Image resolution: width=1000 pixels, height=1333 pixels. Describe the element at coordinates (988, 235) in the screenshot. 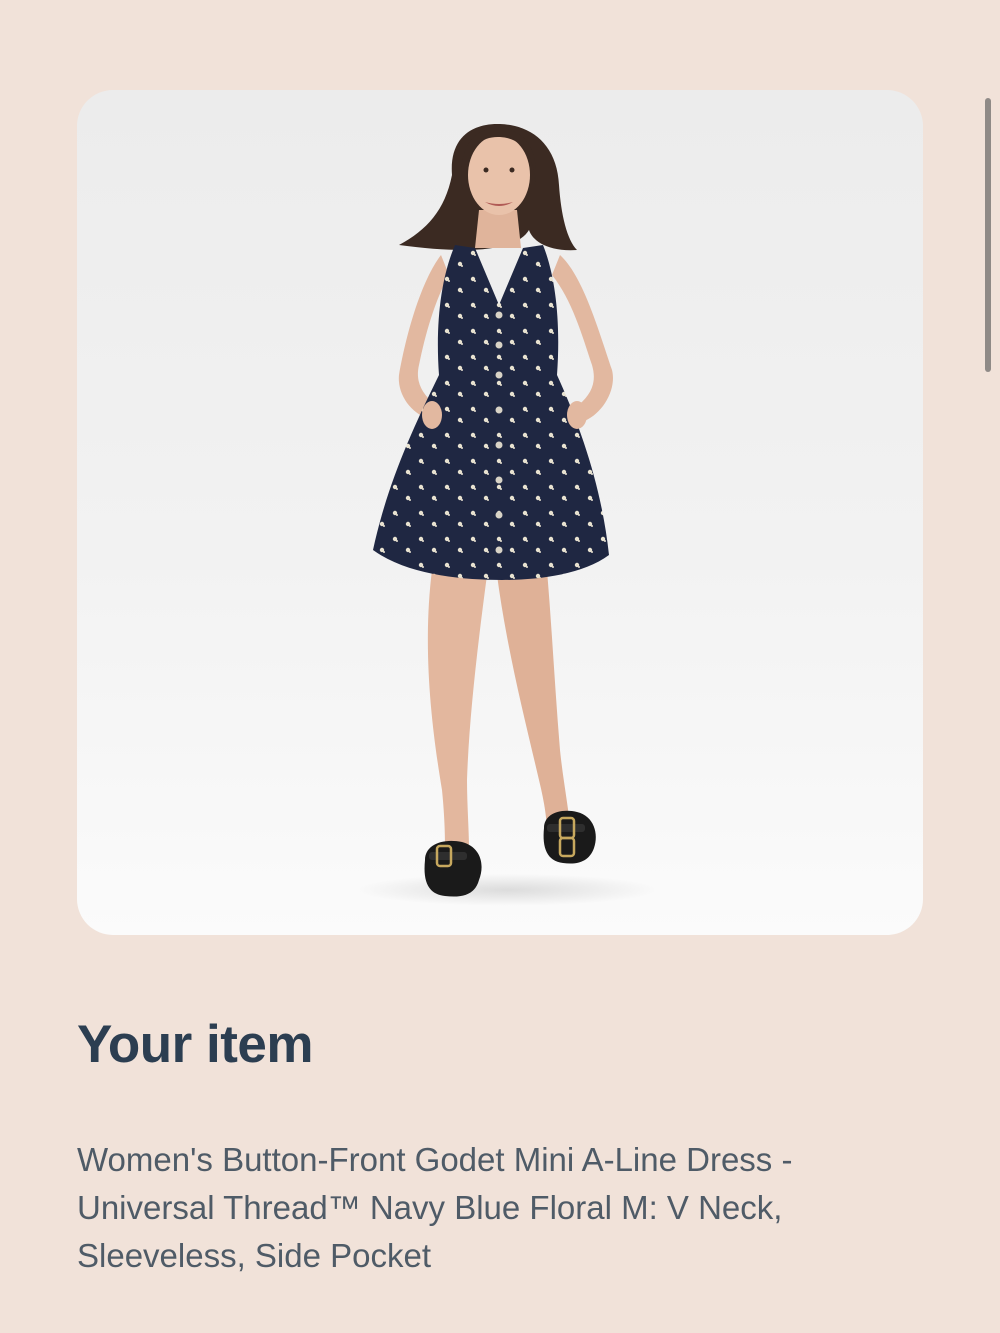

I see `scrollbar` at that location.